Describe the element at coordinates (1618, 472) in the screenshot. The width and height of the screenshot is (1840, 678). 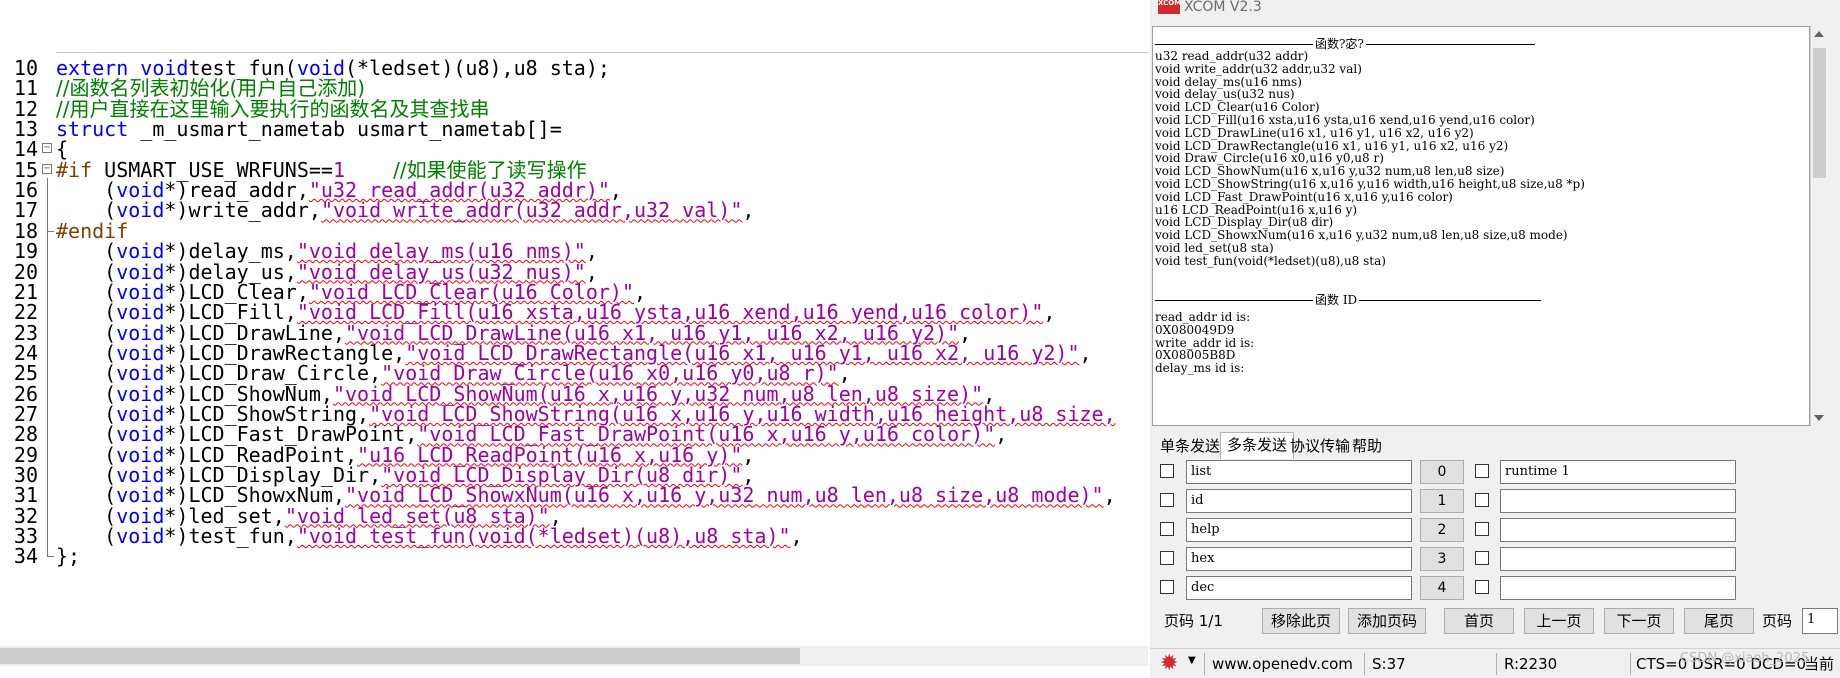
I see `row-0-right-field: runtime 1` at that location.